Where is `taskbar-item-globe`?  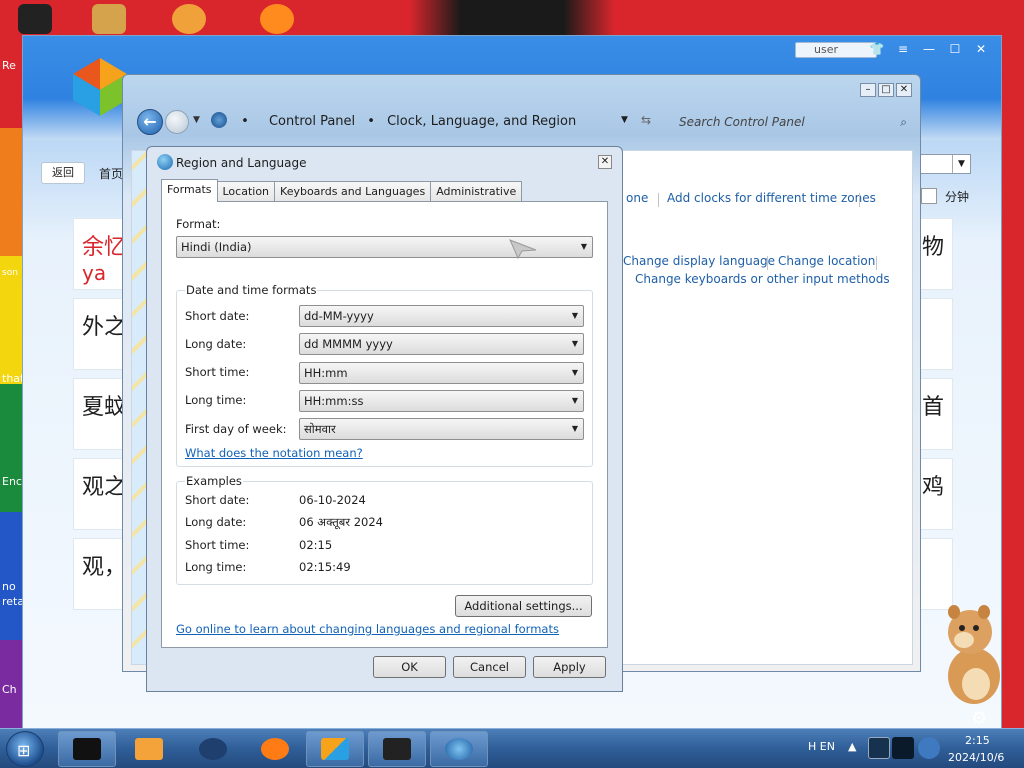 taskbar-item-globe is located at coordinates (213, 749).